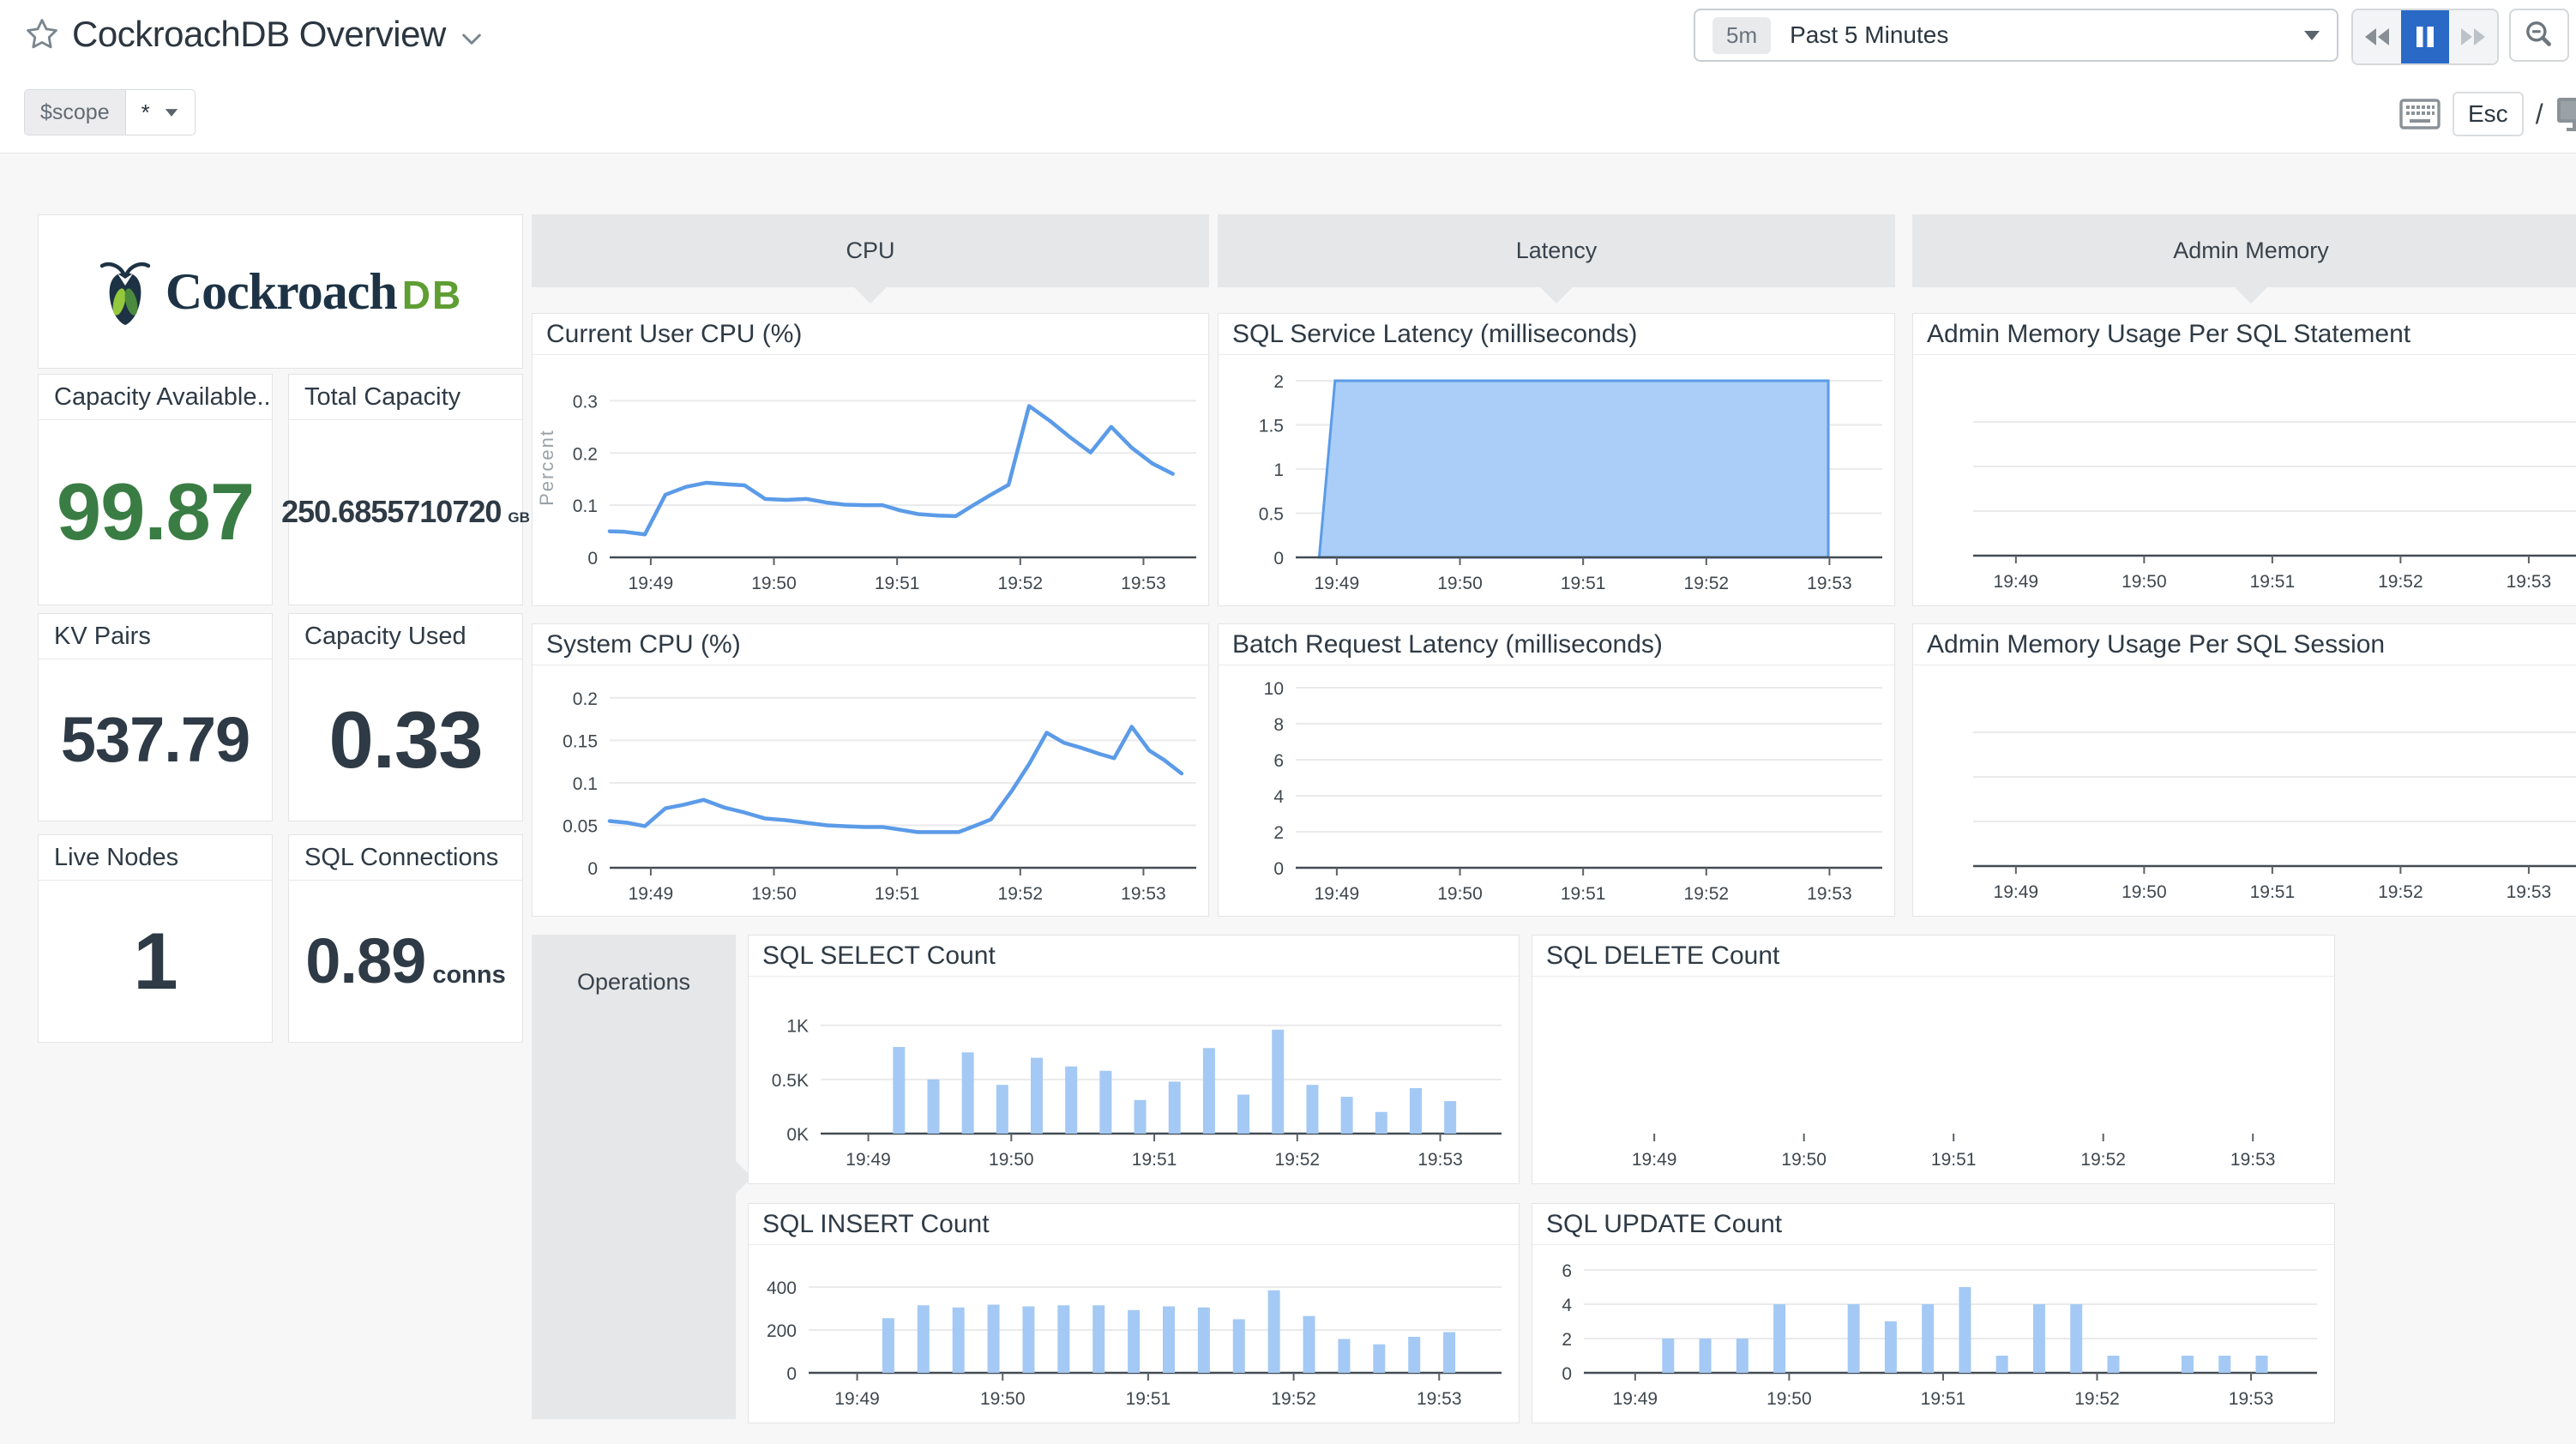 Image resolution: width=2576 pixels, height=1444 pixels. Describe the element at coordinates (870, 790) in the screenshot. I see `chart-plot-system-cpu: 0 0.05 0.1 0.15 0.2 19:49 19:50 19:51 19:52 19:53` at that location.